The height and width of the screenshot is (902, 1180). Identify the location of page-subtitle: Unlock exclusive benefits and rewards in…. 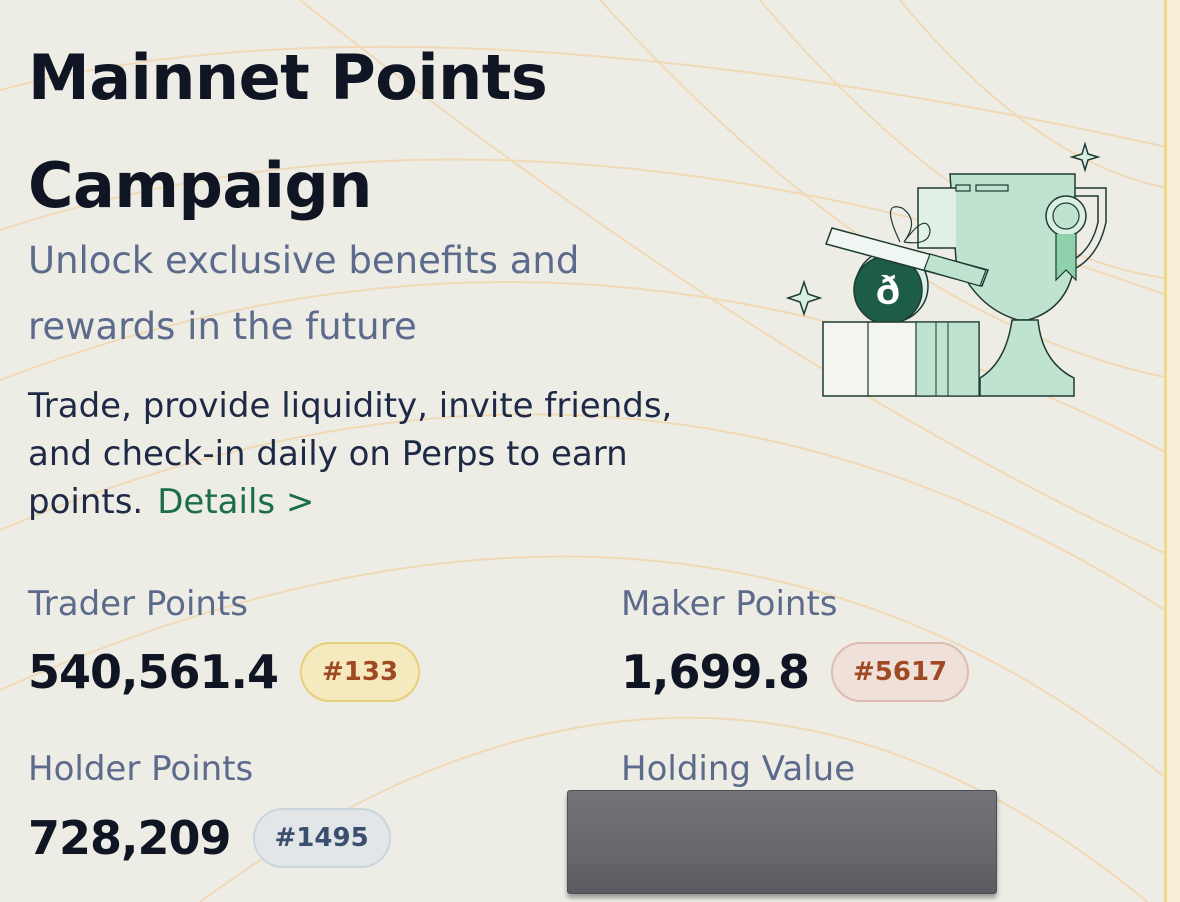
(304, 293).